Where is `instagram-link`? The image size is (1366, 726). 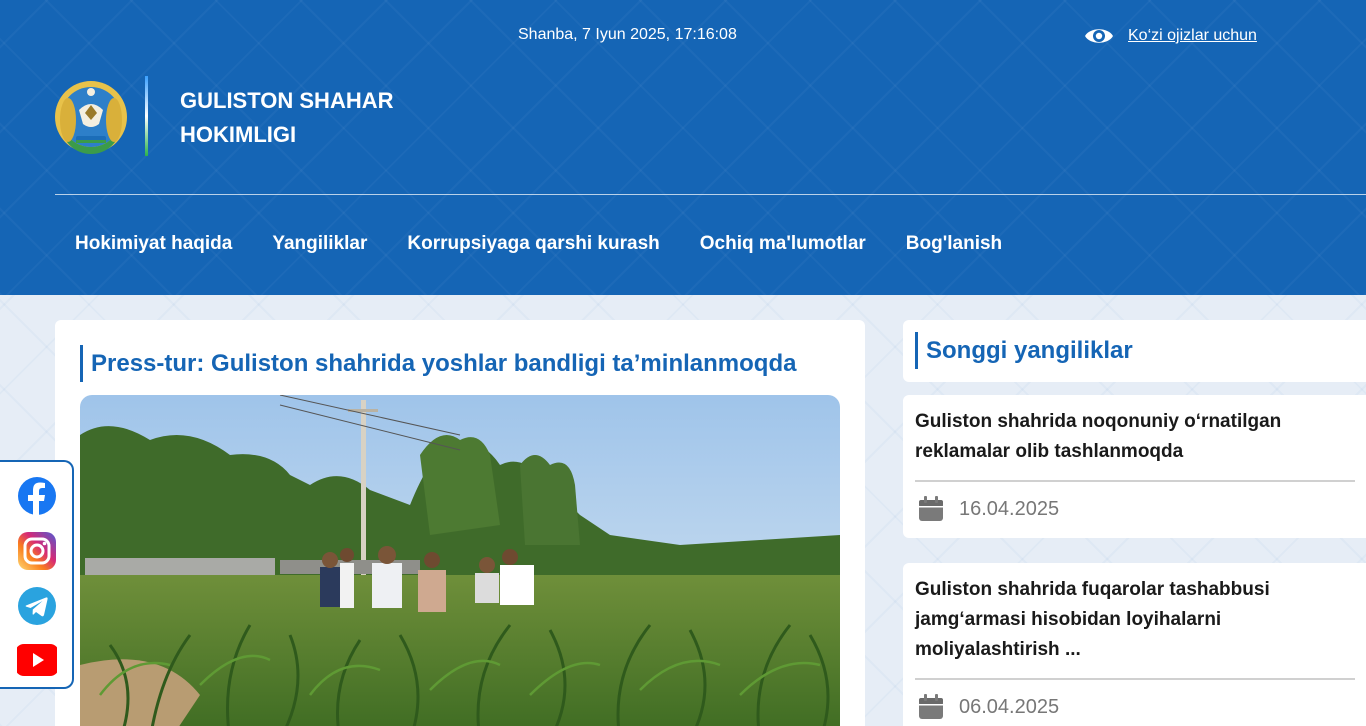
instagram-link is located at coordinates (37, 551).